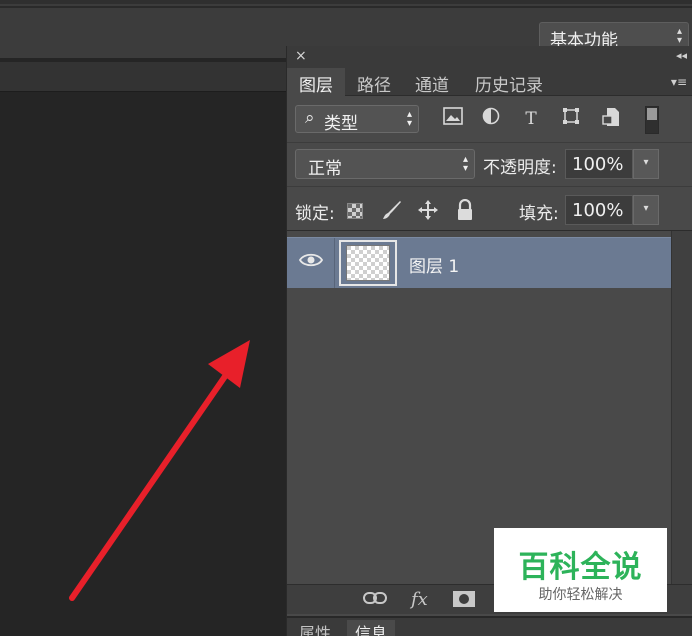 The width and height of the screenshot is (692, 636). I want to click on fill-label: 填充:, so click(539, 214).